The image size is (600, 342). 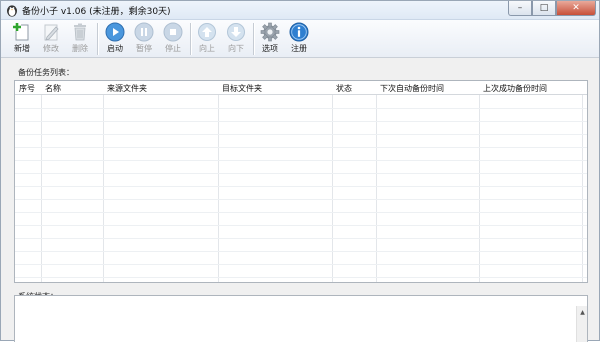 I want to click on column-header-index: 序号, so click(x=27, y=88).